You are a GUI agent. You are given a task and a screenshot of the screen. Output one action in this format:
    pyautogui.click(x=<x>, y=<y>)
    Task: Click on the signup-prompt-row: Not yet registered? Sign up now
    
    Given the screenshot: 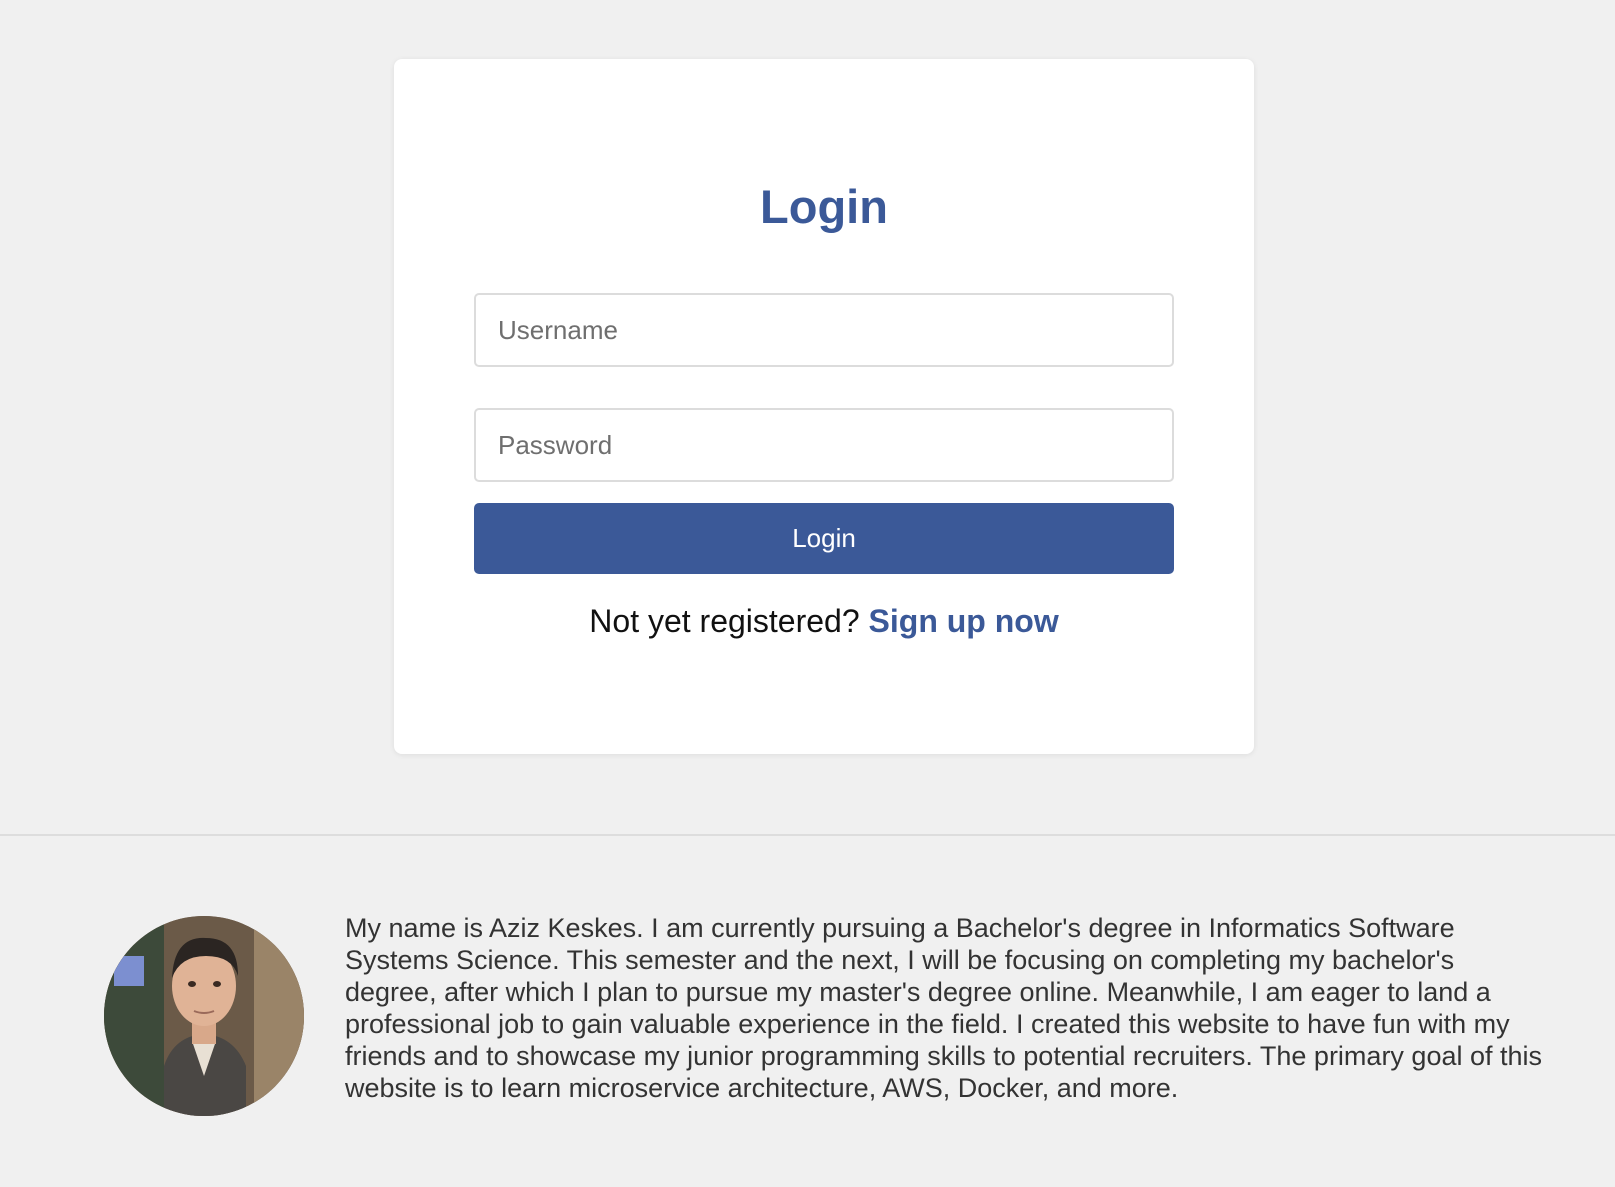 What is the action you would take?
    pyautogui.click(x=824, y=621)
    